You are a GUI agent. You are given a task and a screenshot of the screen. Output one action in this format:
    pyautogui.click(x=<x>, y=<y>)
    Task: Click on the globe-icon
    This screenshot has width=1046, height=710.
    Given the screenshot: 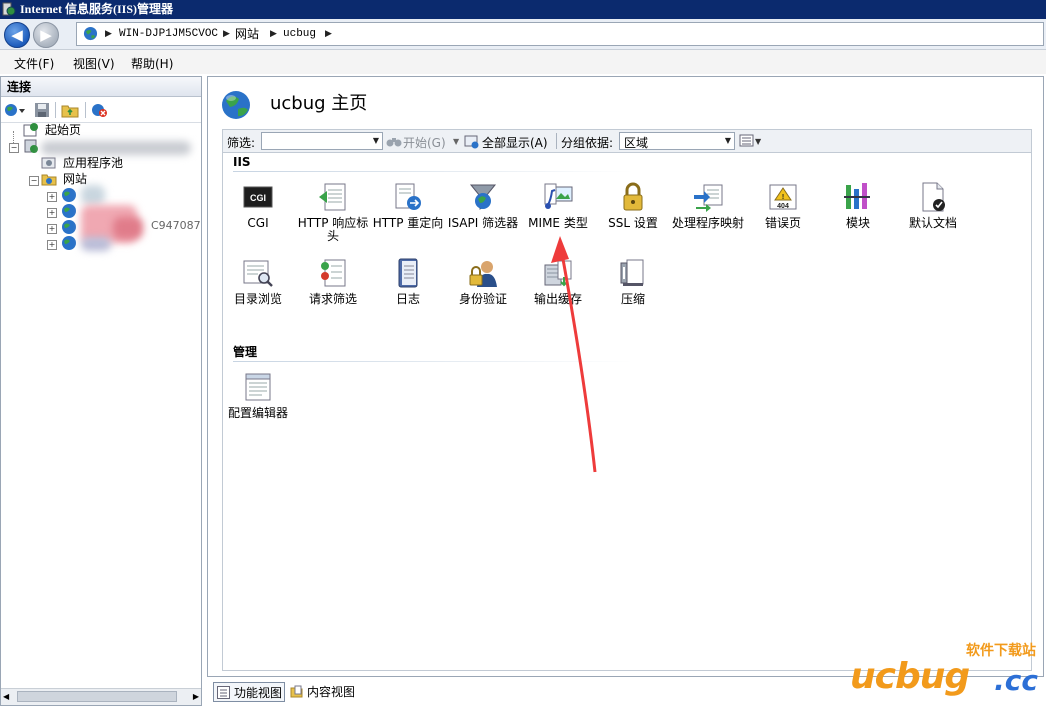 What is the action you would take?
    pyautogui.click(x=90, y=33)
    